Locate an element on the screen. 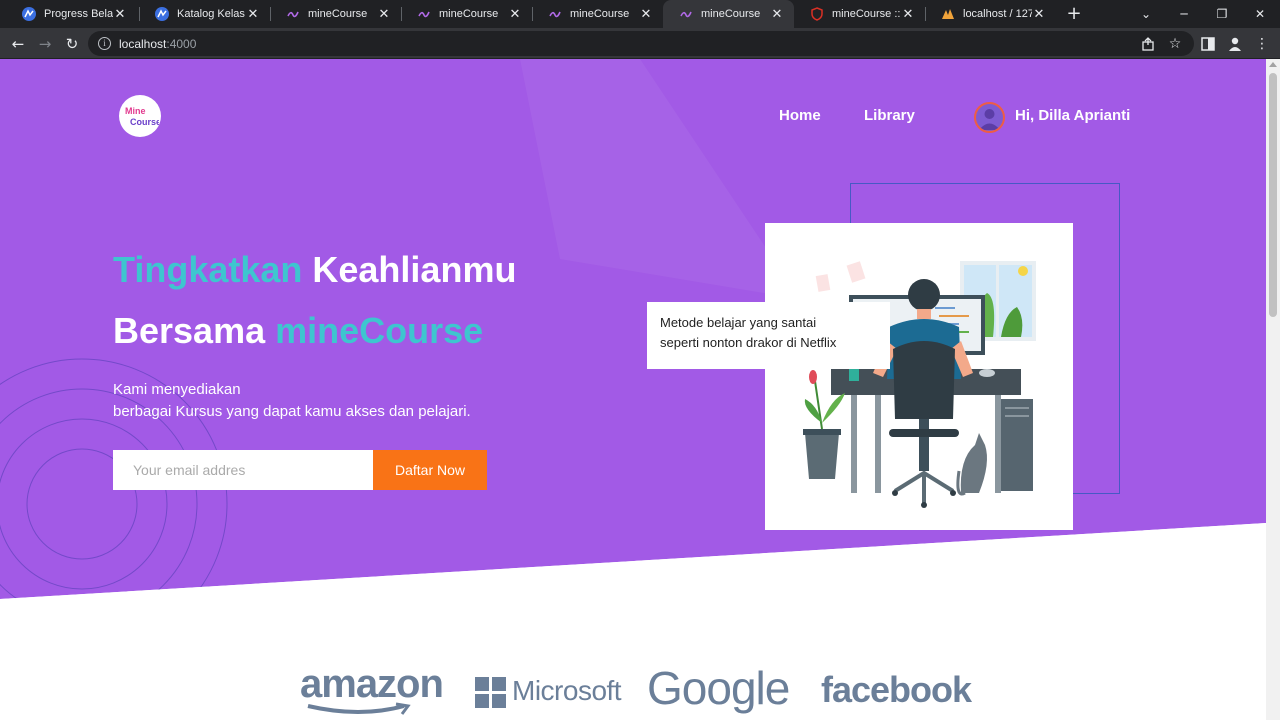 The height and width of the screenshot is (720, 1280). tab-phpmyadmin: localhost / 127.0. ✕ is located at coordinates (990, 14).